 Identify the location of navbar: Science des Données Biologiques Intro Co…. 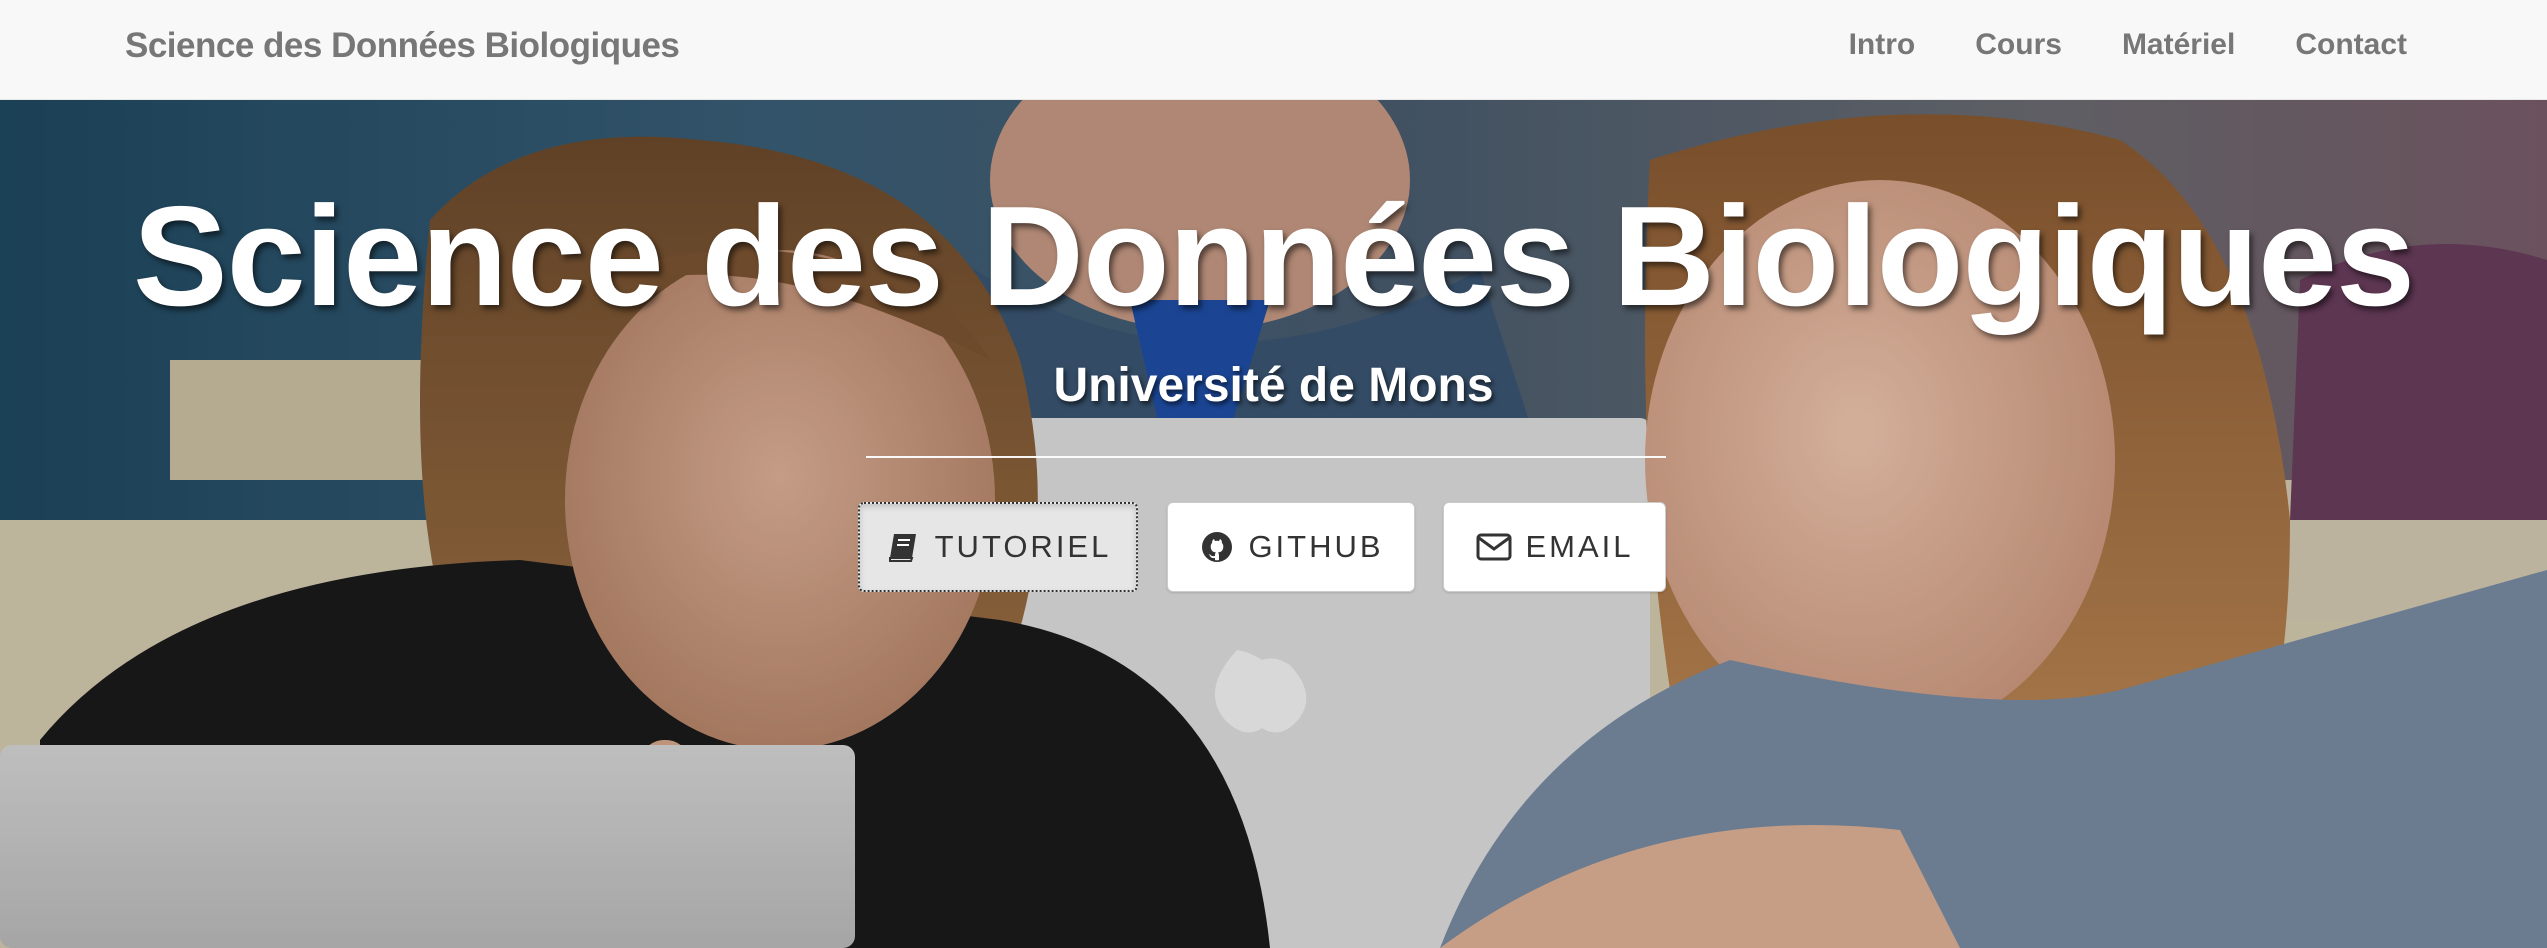
(1273, 50).